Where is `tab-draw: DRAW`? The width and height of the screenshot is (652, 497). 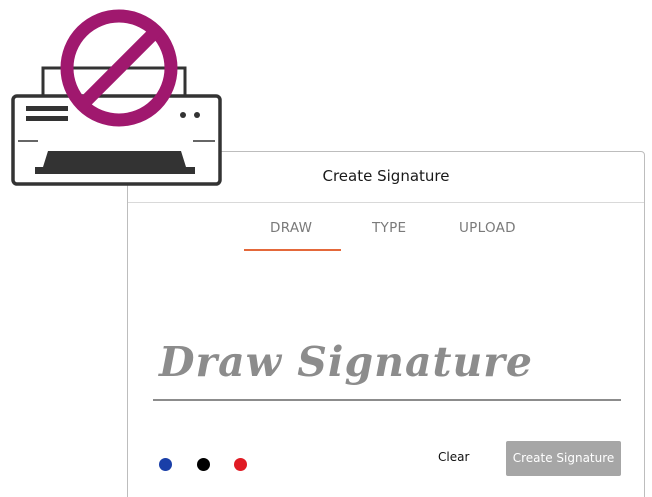
tab-draw: DRAW is located at coordinates (291, 228).